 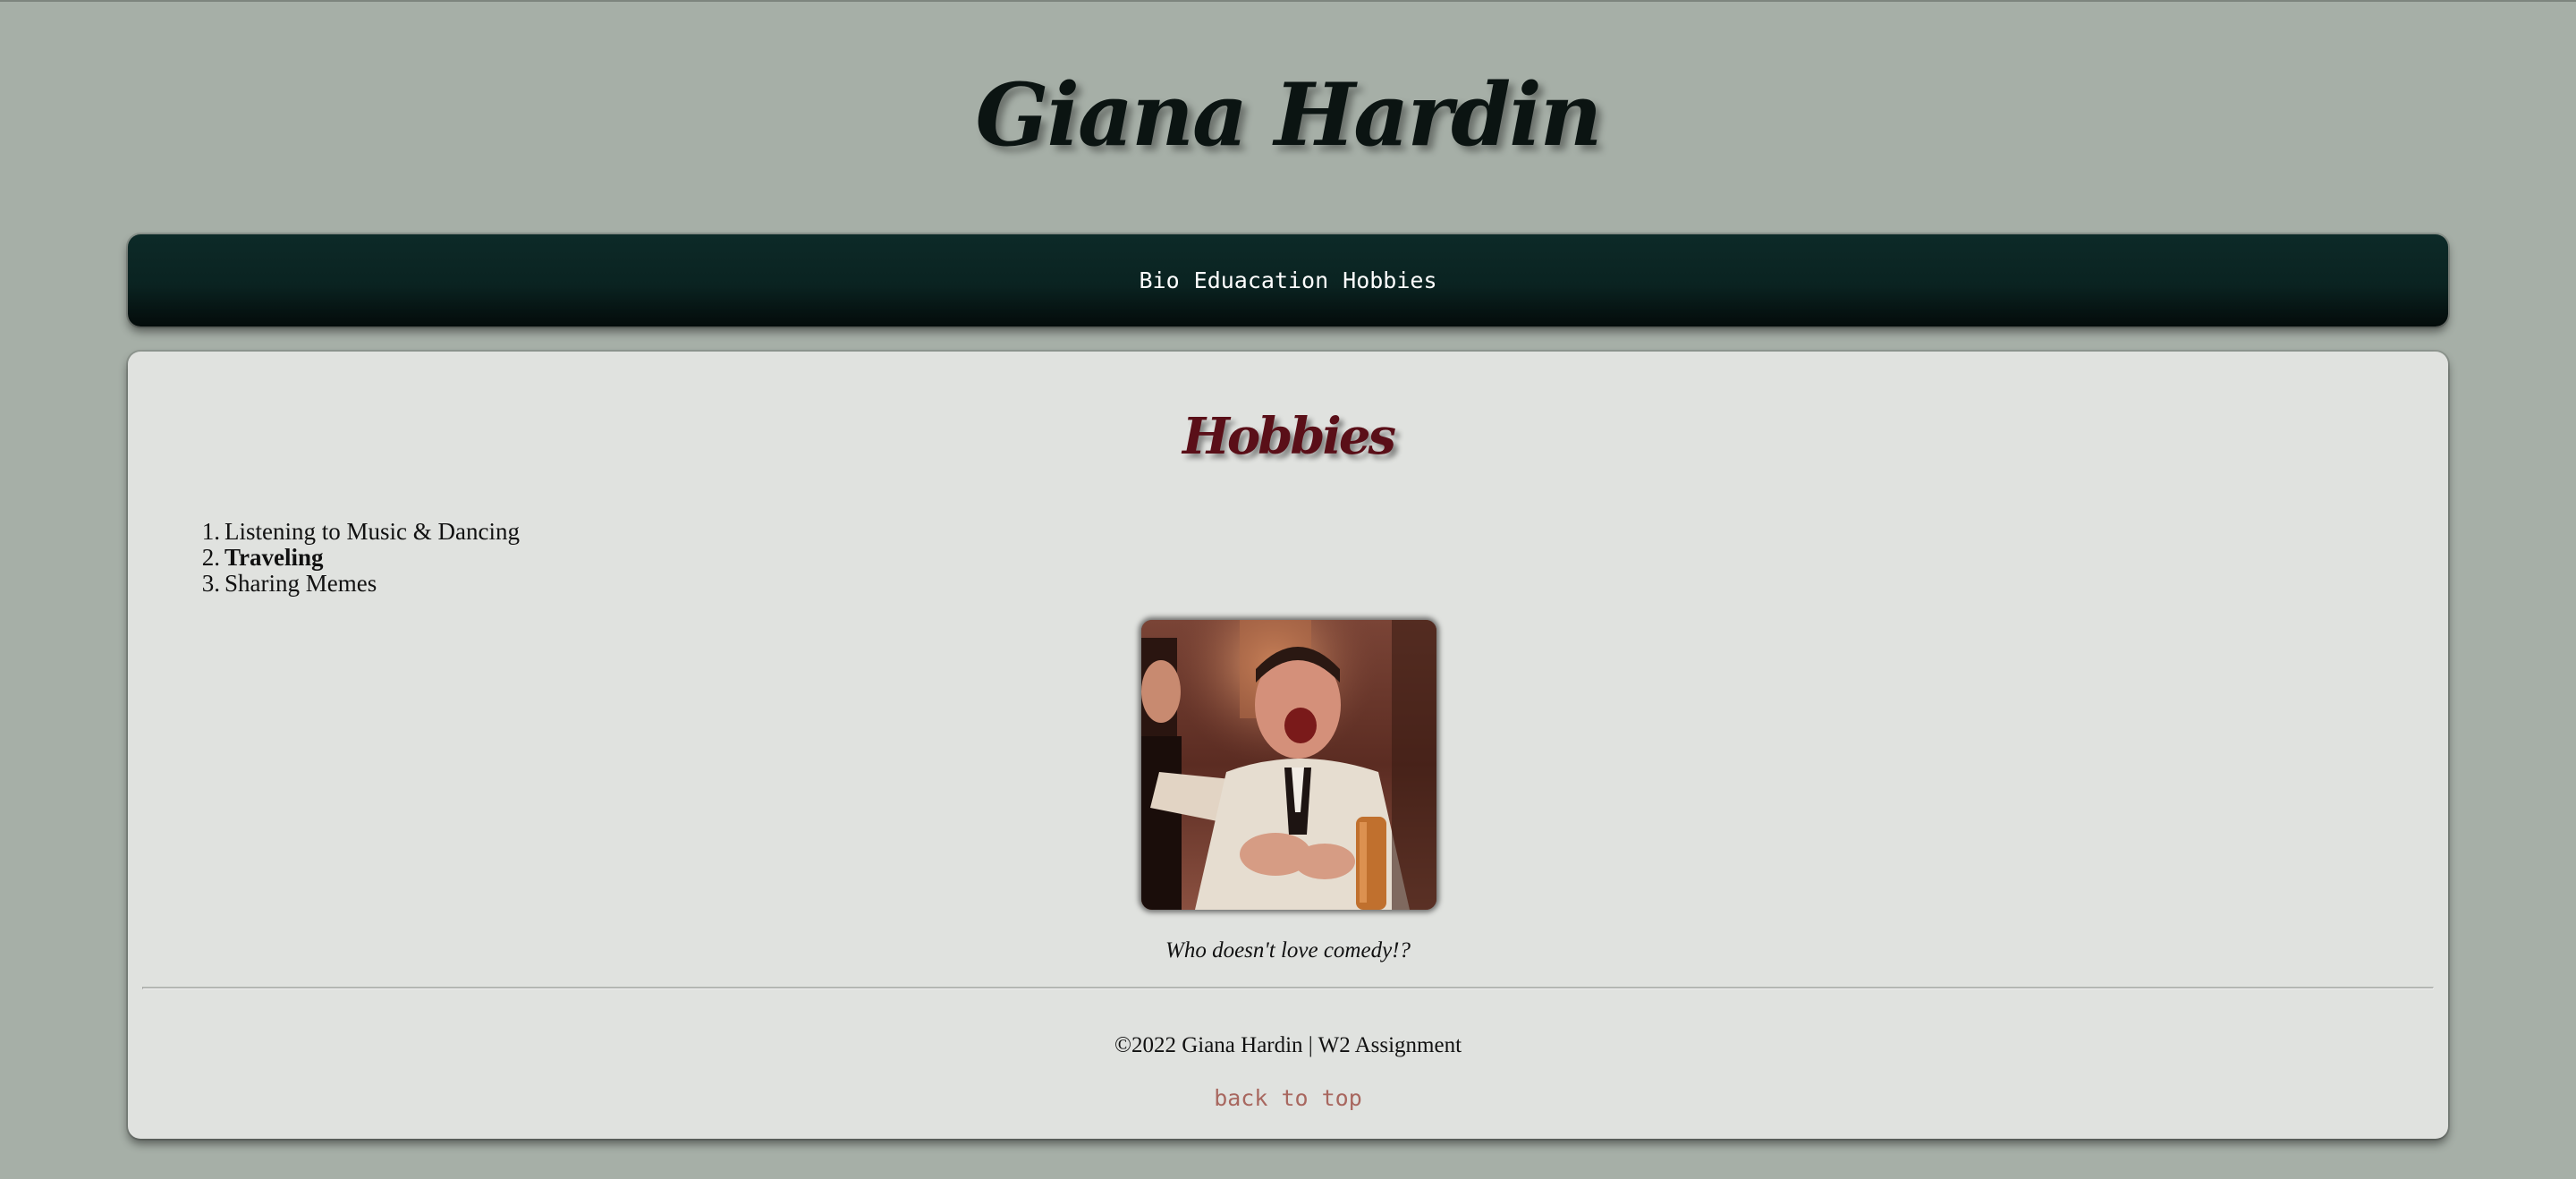 I want to click on list-item: 1. Listening to Music & Dancing, so click(x=359, y=532).